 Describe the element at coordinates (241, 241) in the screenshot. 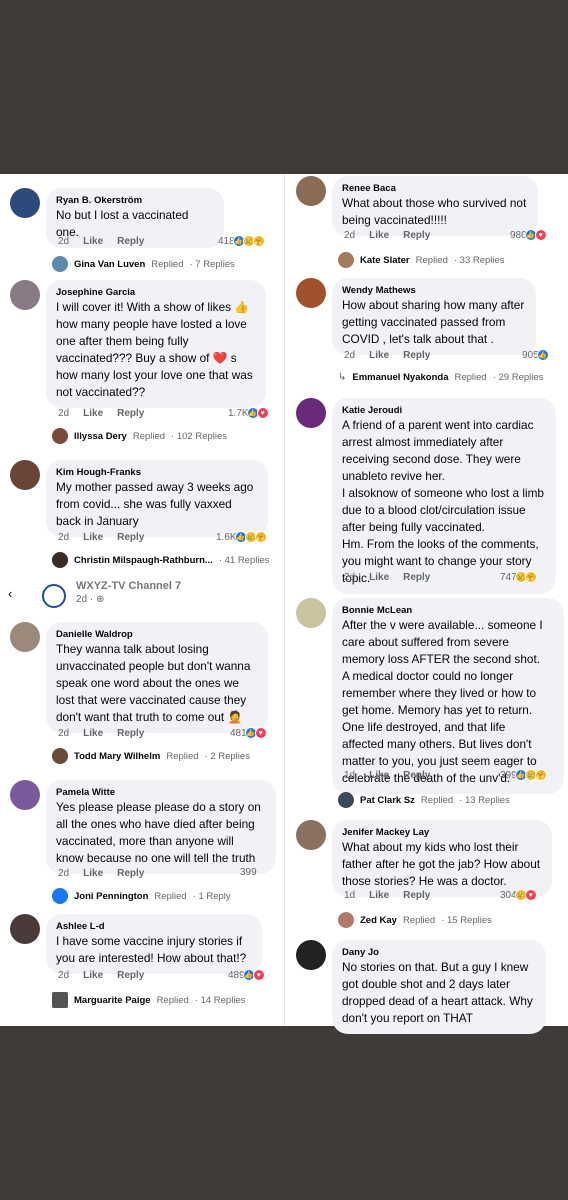

I see `reaction-summary: 418 👍 😢 🤗` at that location.